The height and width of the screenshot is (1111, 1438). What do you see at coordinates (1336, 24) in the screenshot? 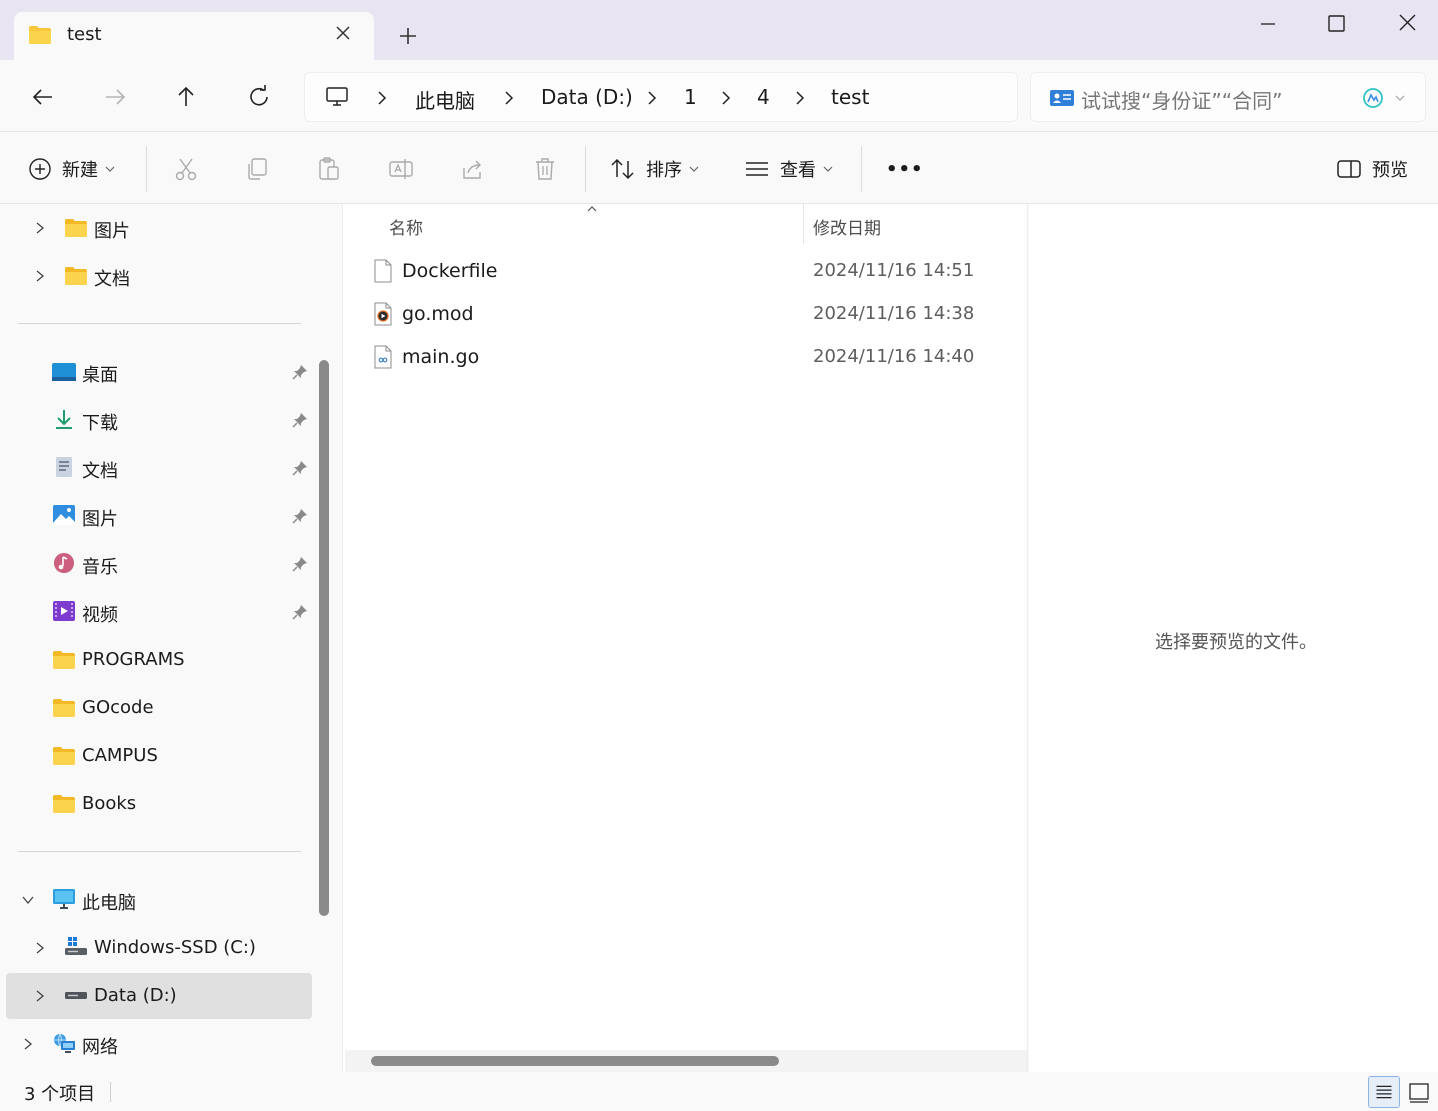
I see `maximize-icon` at bounding box center [1336, 24].